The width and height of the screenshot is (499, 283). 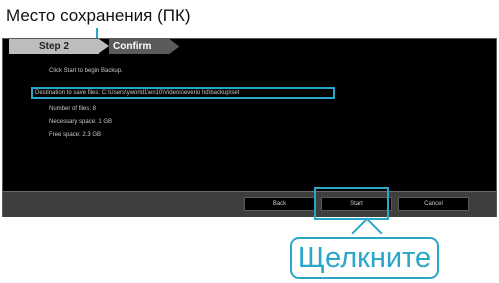 I want to click on step-2-tab: Step 2, so click(x=54, y=46).